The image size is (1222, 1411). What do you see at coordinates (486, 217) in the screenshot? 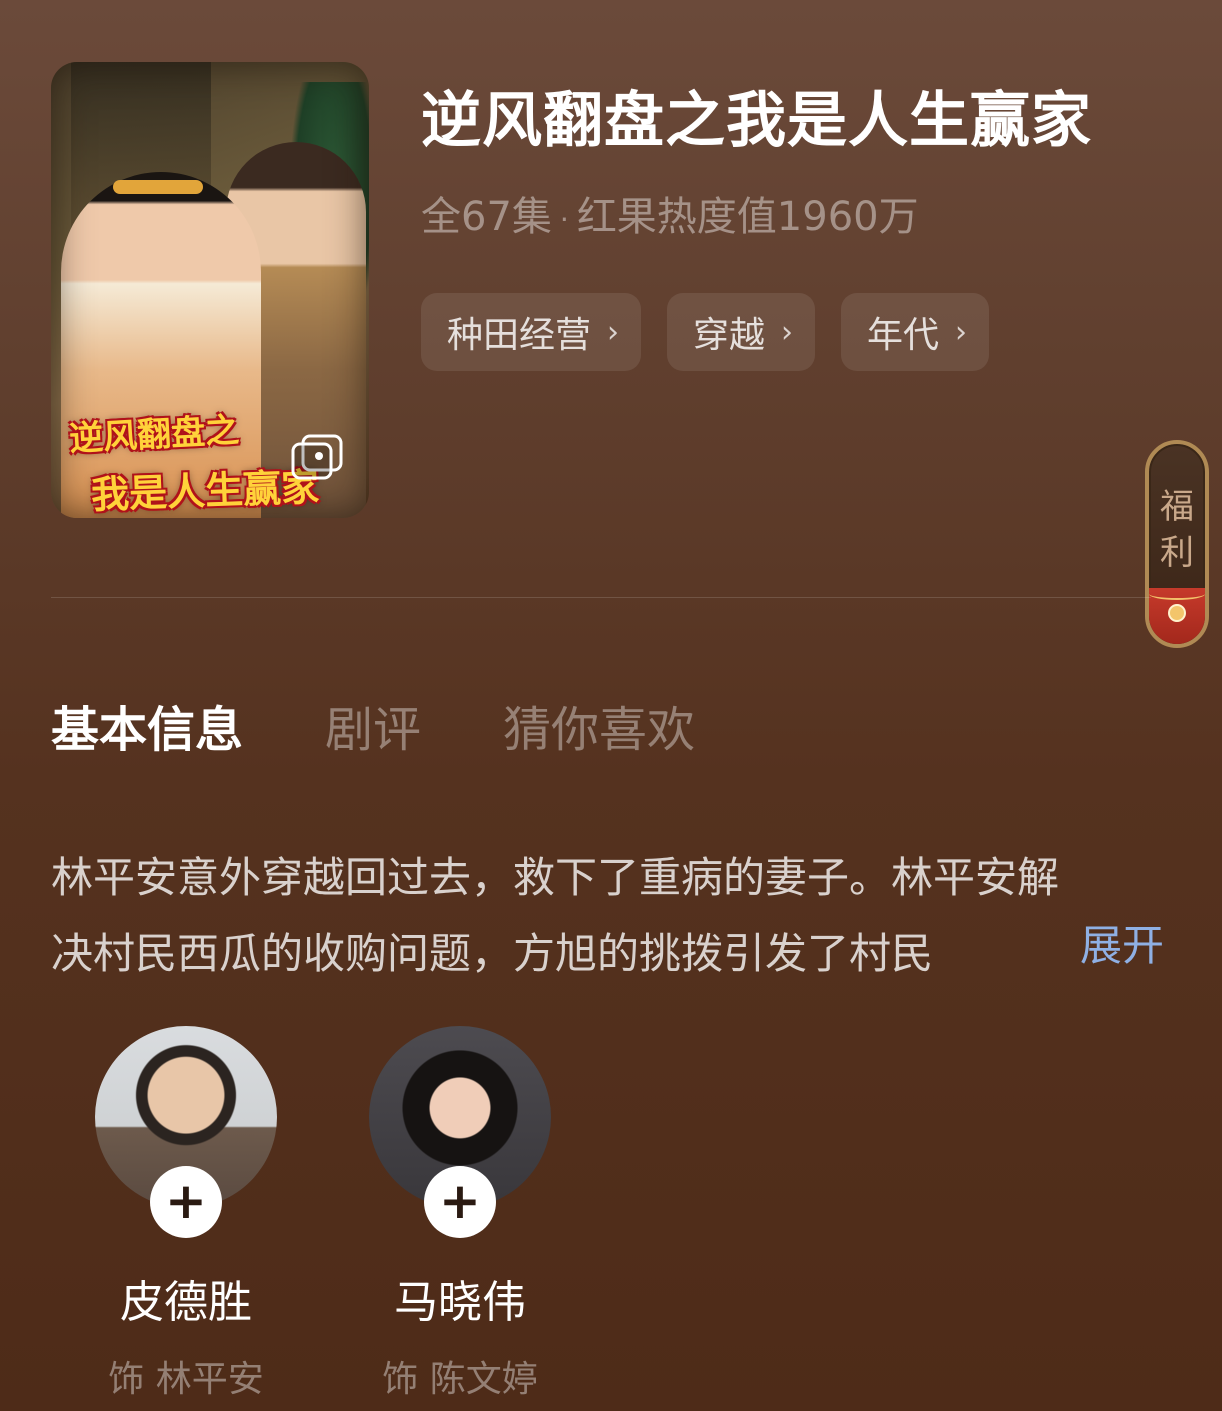
I see `episode-count: 全67集` at bounding box center [486, 217].